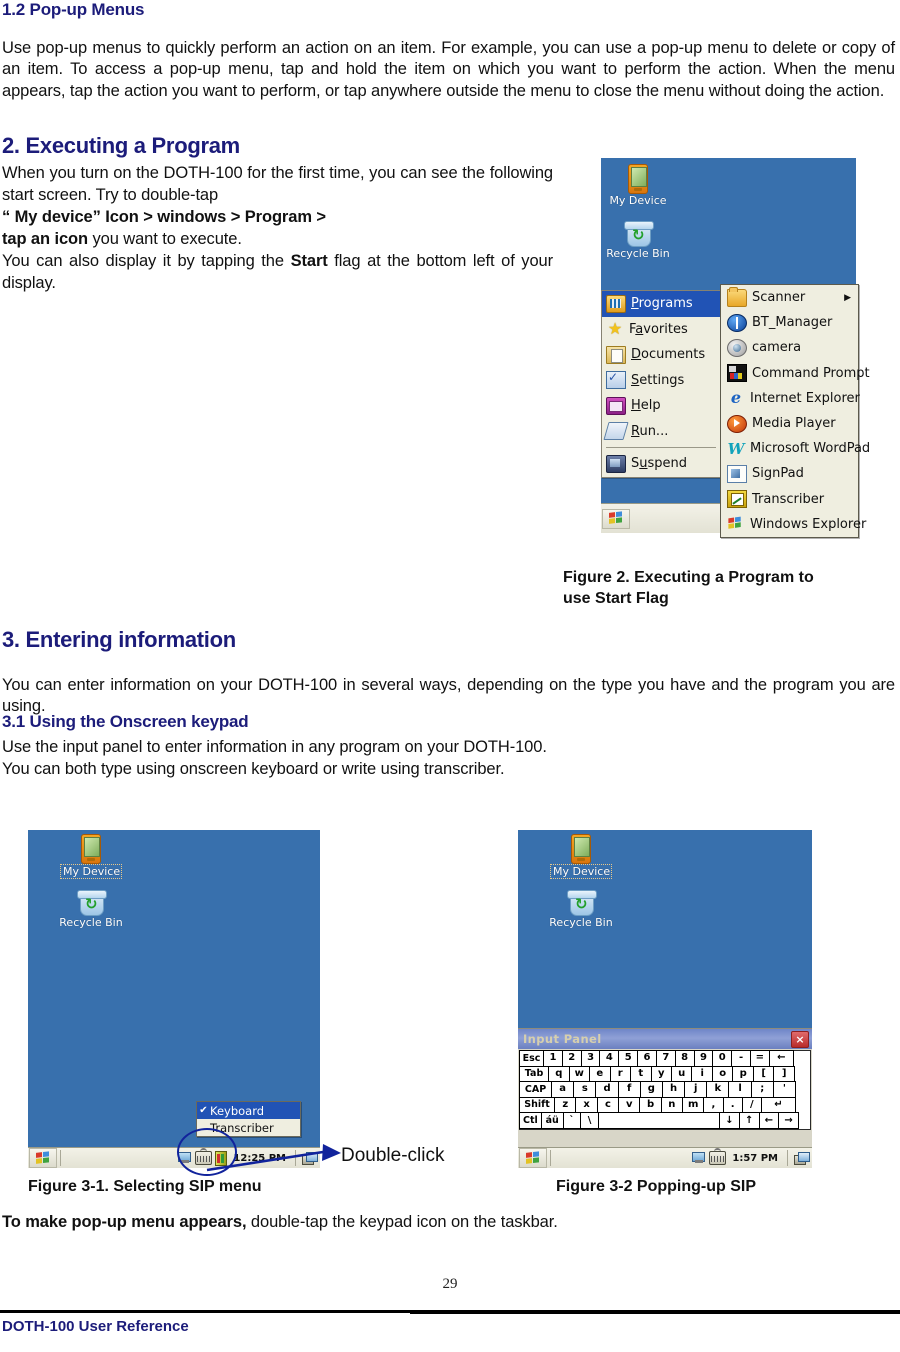  Describe the element at coordinates (559, 1074) in the screenshot. I see `key-q: q` at that location.